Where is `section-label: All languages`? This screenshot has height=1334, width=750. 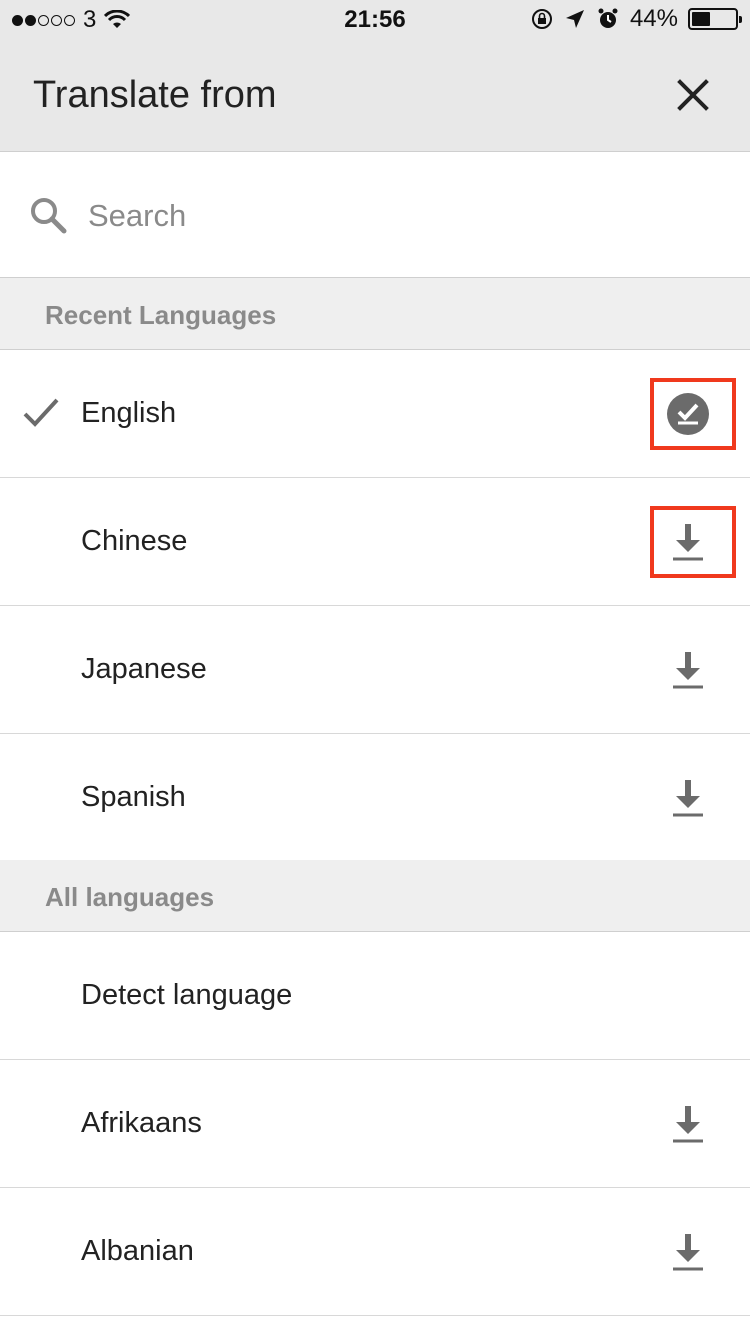
section-label: All languages is located at coordinates (130, 897).